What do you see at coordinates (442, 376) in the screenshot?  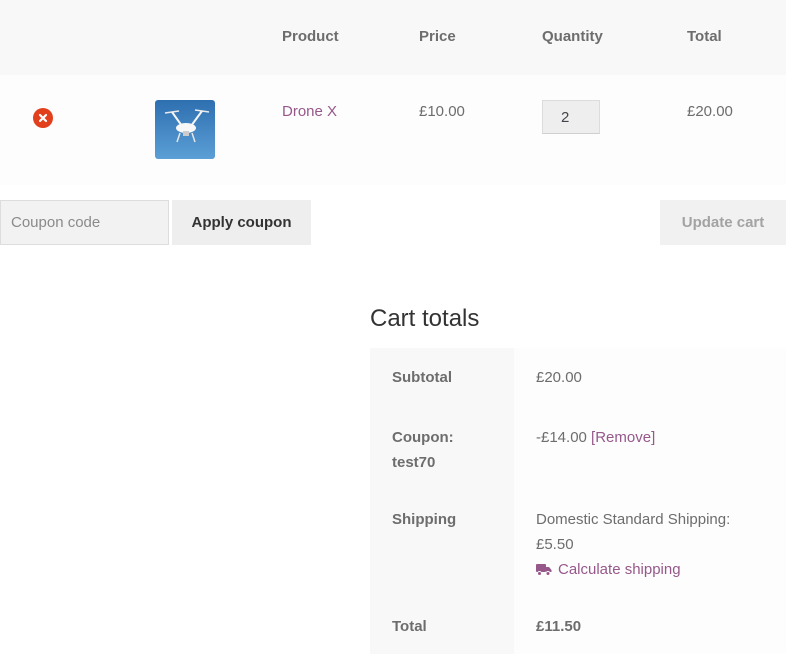 I see `subtotal-label: Subtotal` at bounding box center [442, 376].